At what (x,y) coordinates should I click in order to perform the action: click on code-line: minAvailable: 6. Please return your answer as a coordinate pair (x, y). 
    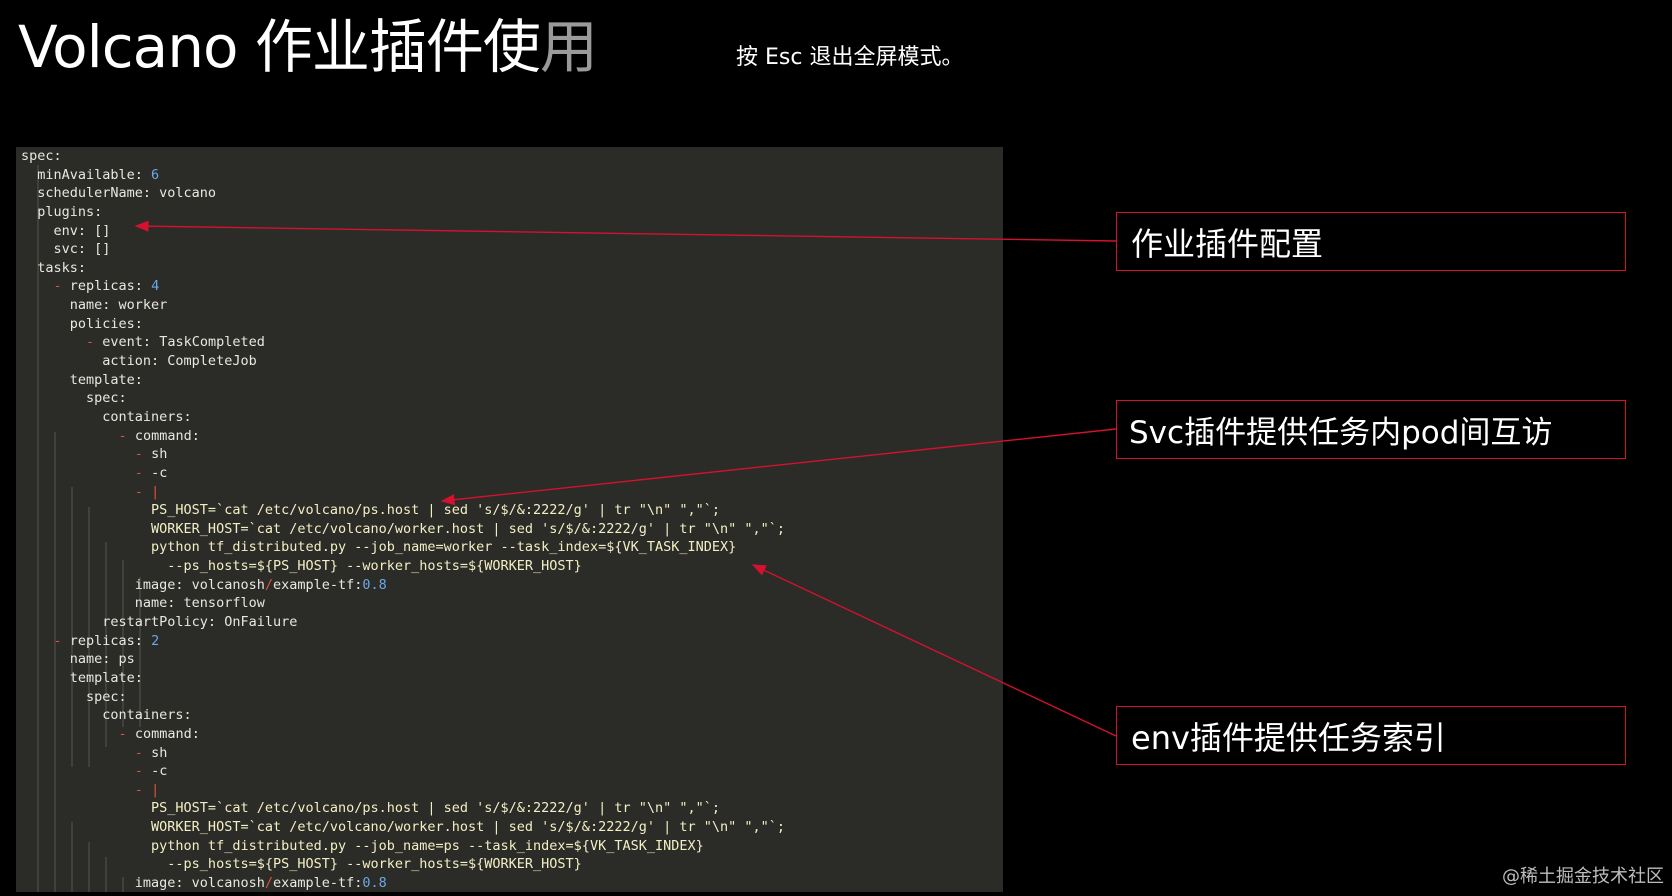
    Looking at the image, I should click on (403, 175).